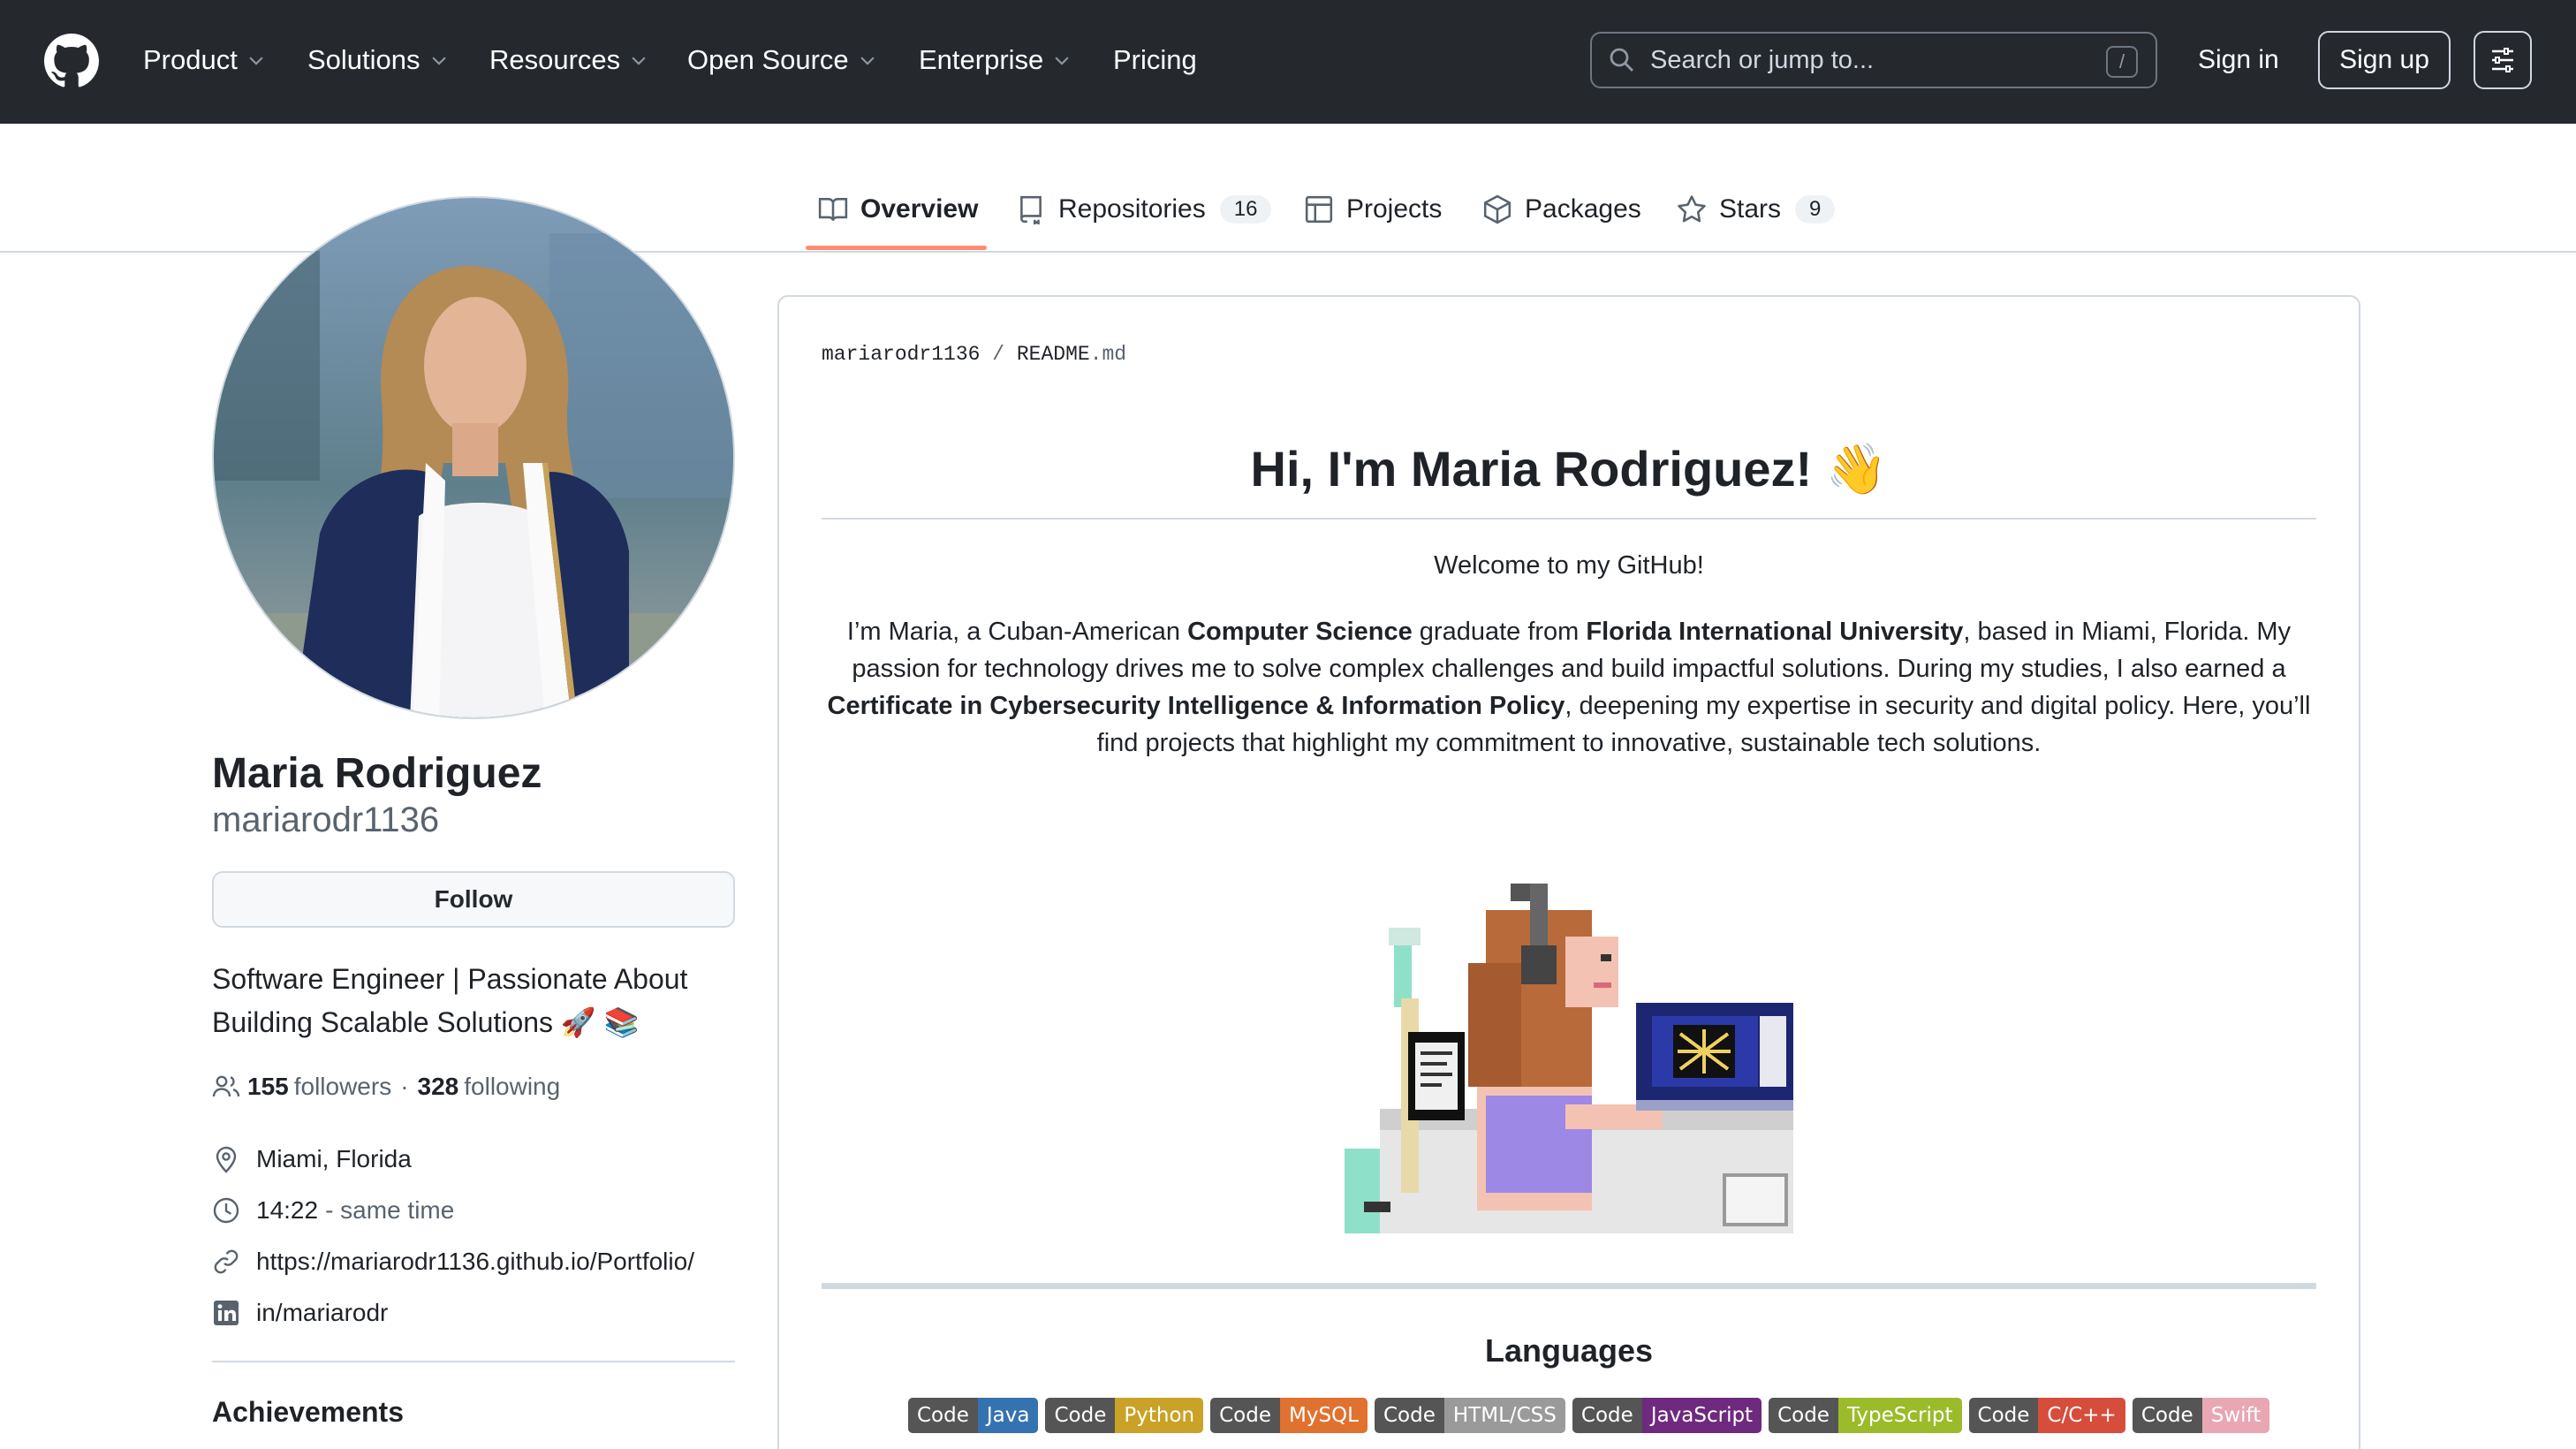 This screenshot has width=2576, height=1449. I want to click on readme-owner-link: mariarodr1136, so click(901, 354).